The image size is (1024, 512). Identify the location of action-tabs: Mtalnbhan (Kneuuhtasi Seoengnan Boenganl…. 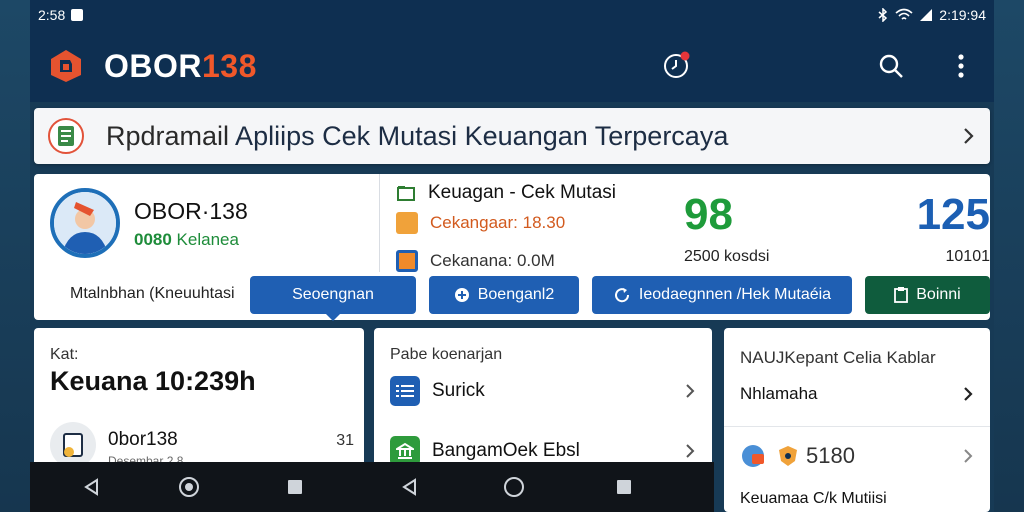
(512, 298).